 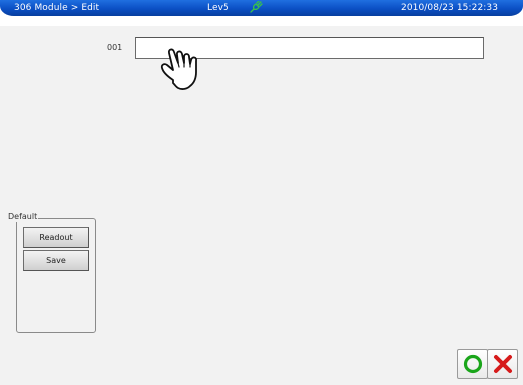 I want to click on x-cancel-icon, so click(x=502, y=364).